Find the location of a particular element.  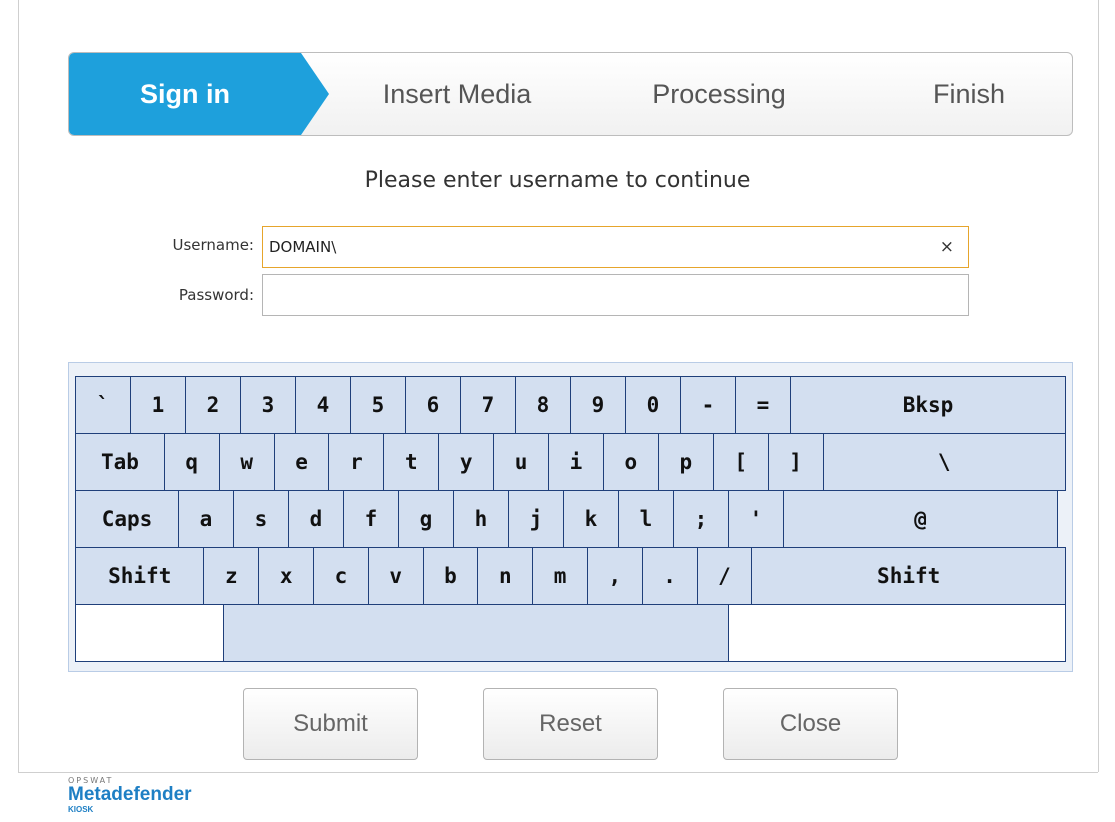

key-space is located at coordinates (476, 633).